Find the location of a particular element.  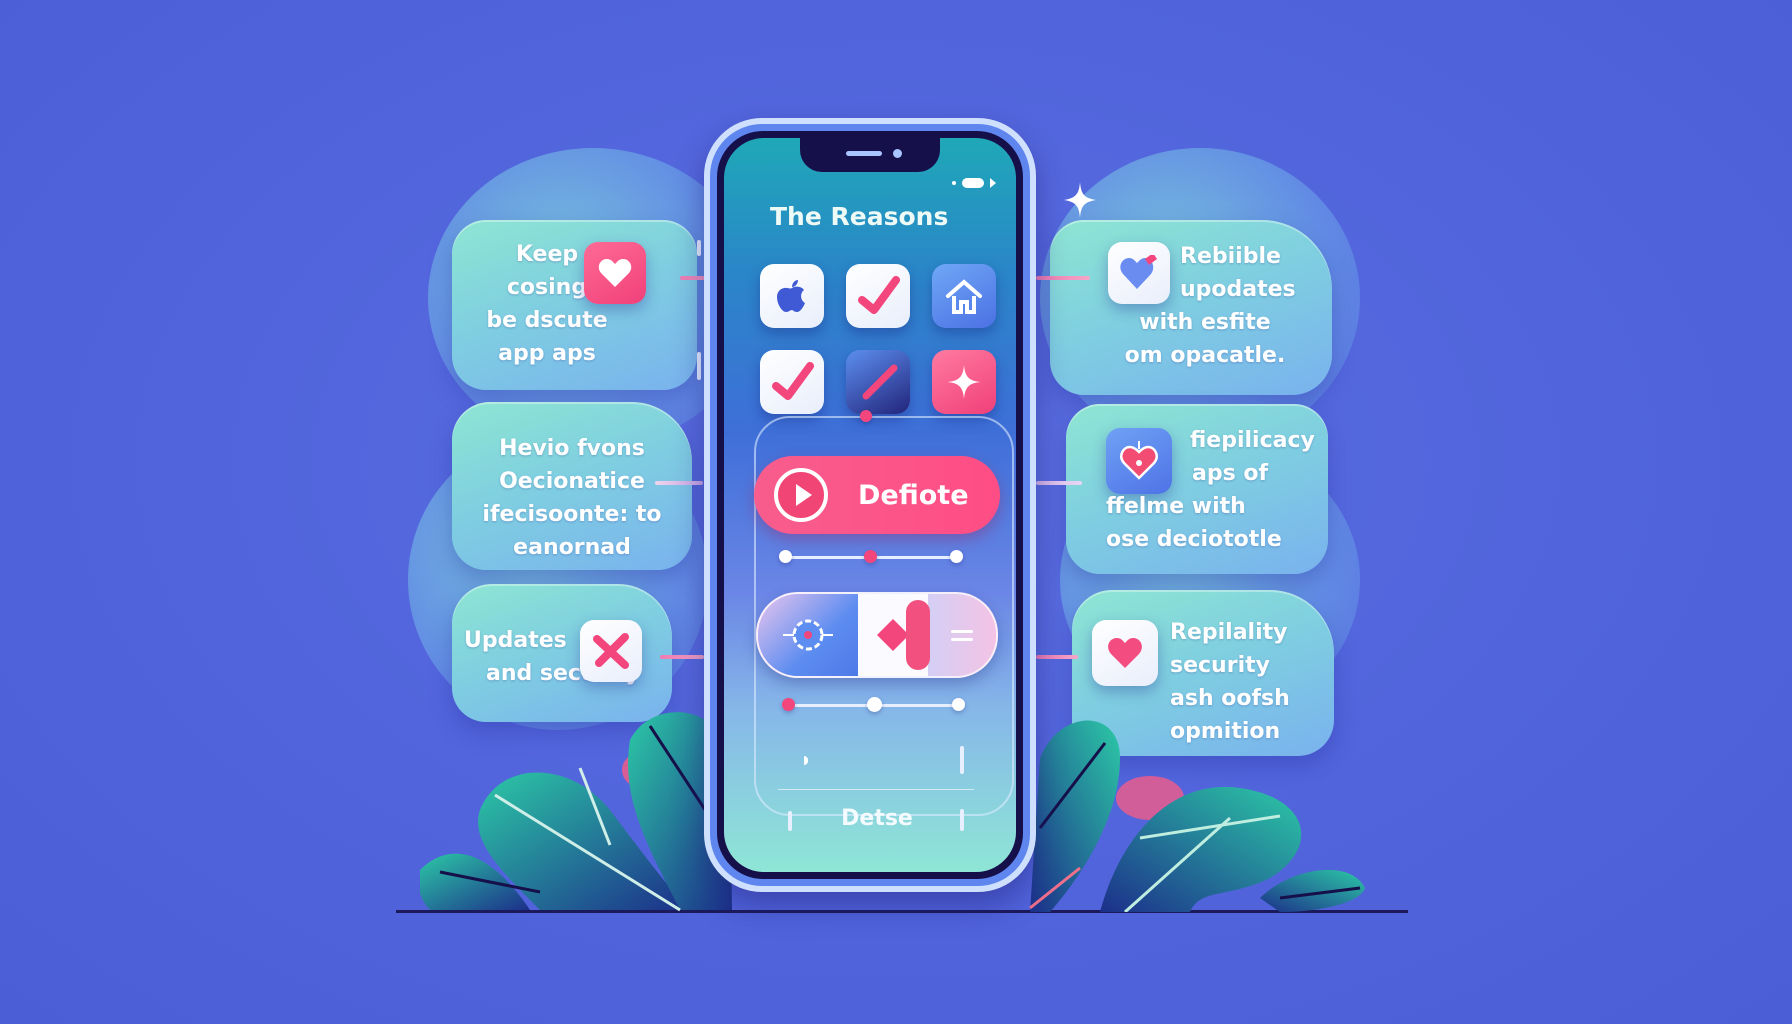

play-icon is located at coordinates (801, 495).